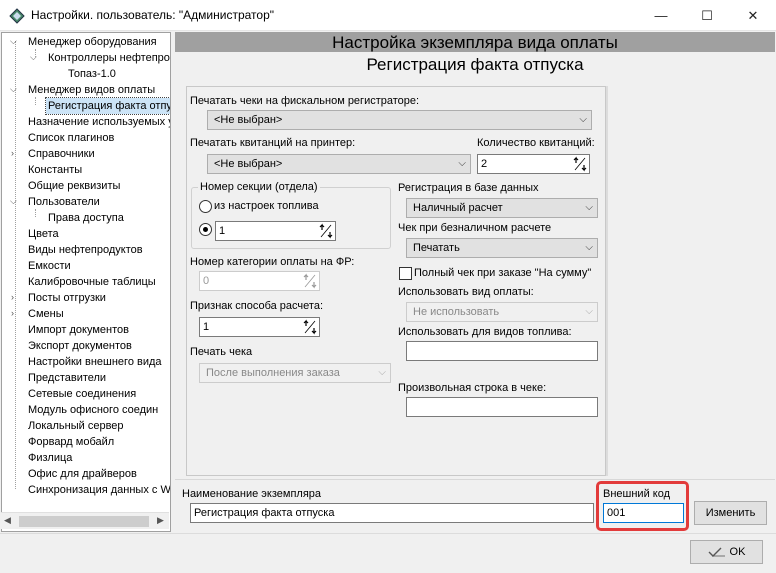 The width and height of the screenshot is (776, 573). What do you see at coordinates (502, 351) in the screenshot?
I see `use-fuel-input` at bounding box center [502, 351].